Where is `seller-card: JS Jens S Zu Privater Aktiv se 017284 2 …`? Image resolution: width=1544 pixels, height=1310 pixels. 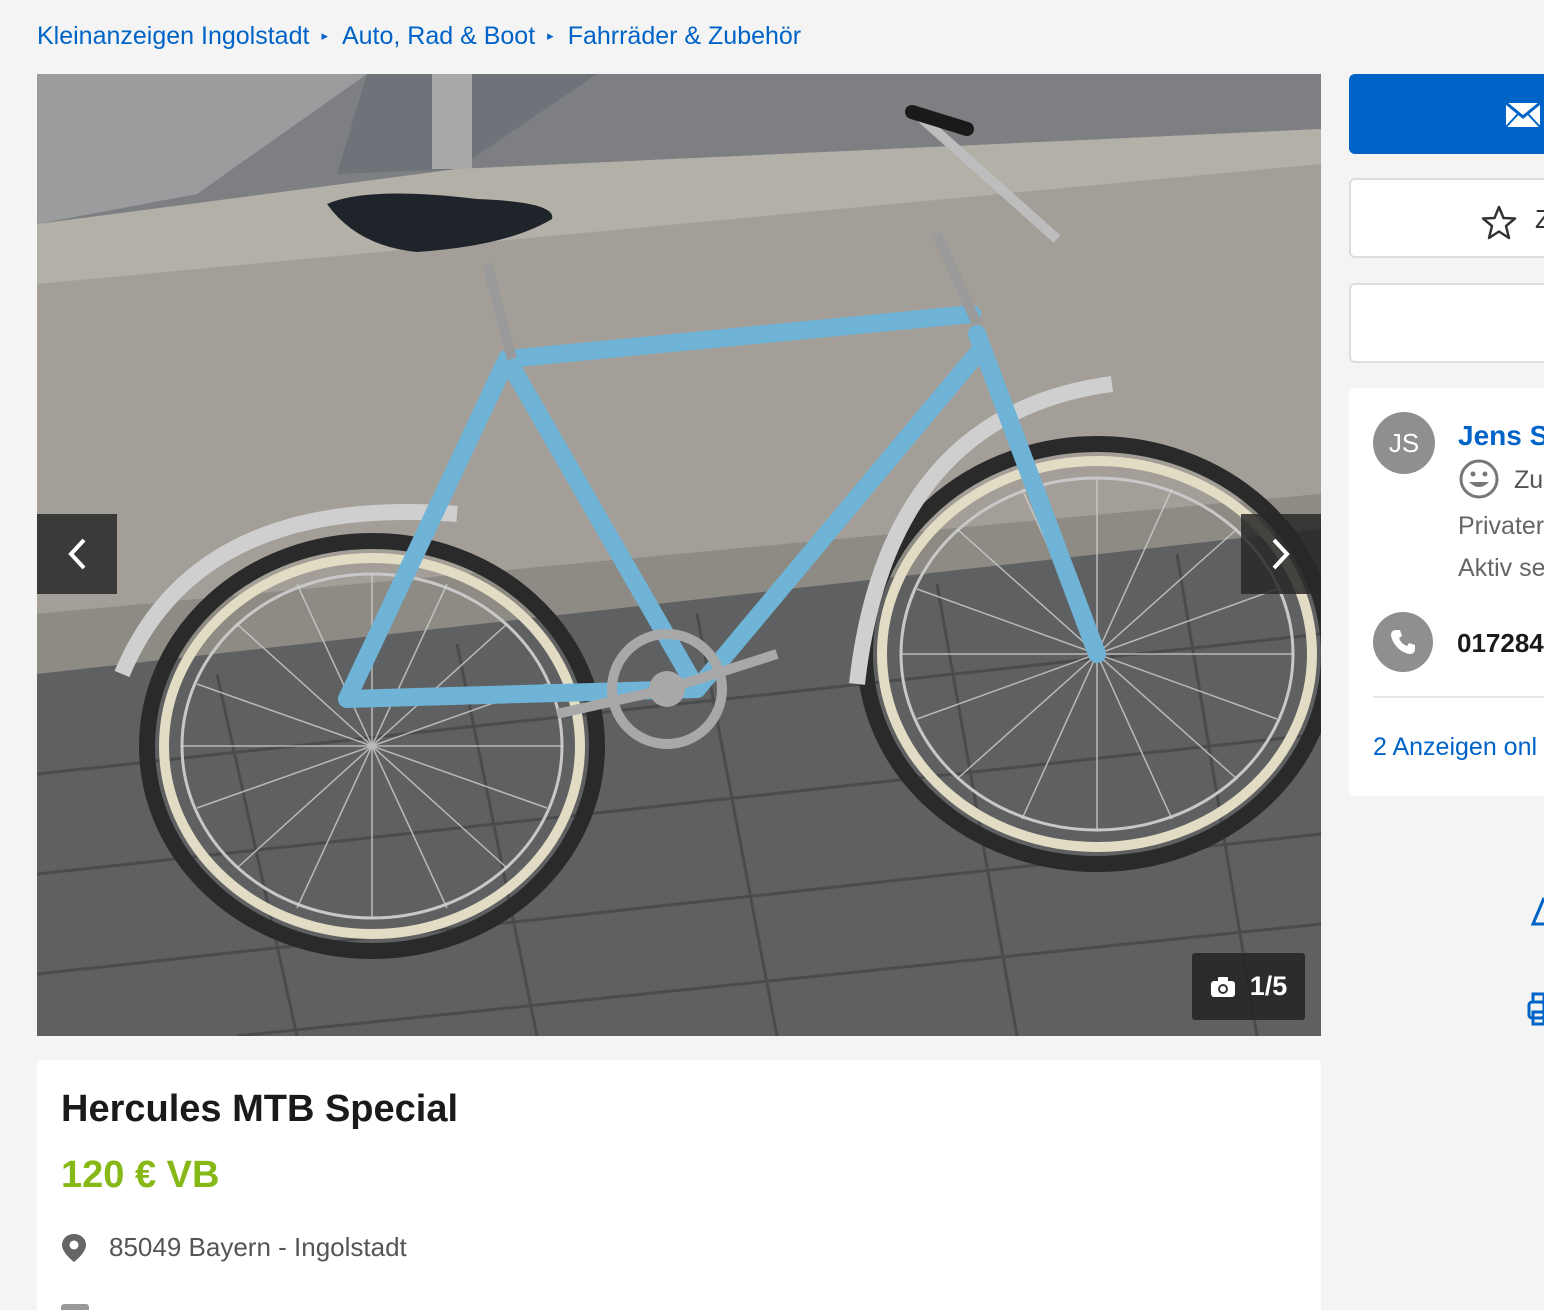 seller-card: JS Jens S Zu Privater Aktiv se 017284 2 … is located at coordinates (1446, 592).